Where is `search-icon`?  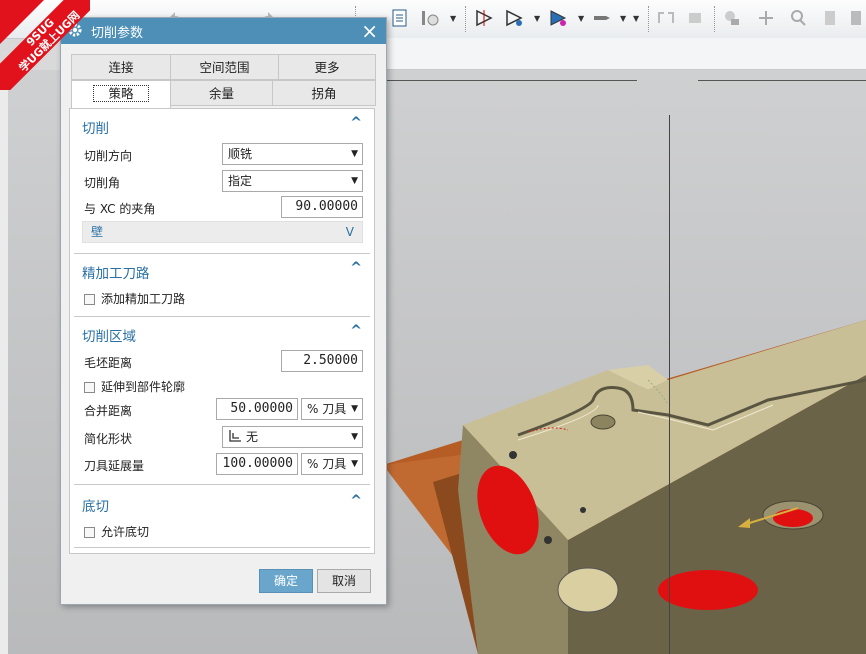 search-icon is located at coordinates (798, 18).